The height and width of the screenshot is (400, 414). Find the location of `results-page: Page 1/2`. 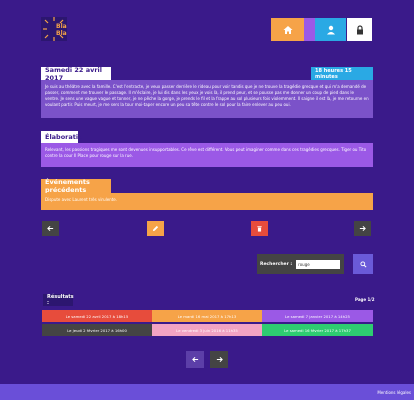

results-page: Page 1/2 is located at coordinates (365, 299).